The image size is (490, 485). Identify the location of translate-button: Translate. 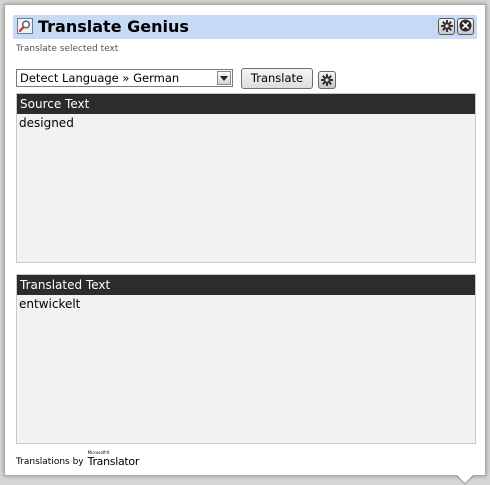
(277, 78).